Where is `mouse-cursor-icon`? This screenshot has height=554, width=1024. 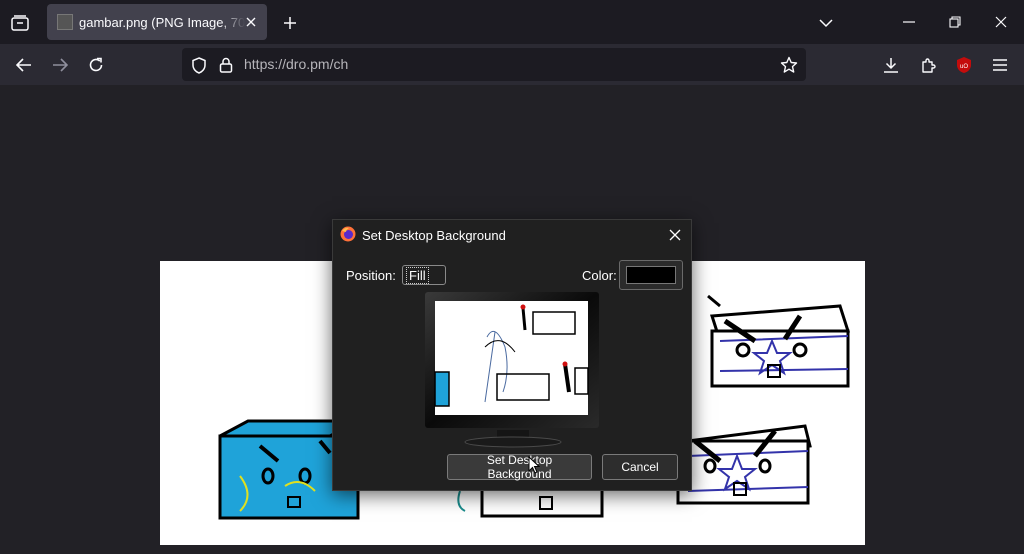
mouse-cursor-icon is located at coordinates (534, 465).